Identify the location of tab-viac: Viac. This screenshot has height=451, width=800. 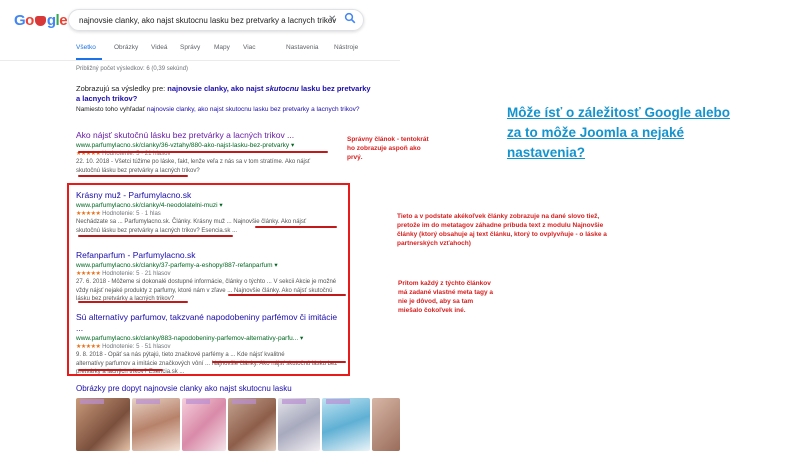
(249, 47).